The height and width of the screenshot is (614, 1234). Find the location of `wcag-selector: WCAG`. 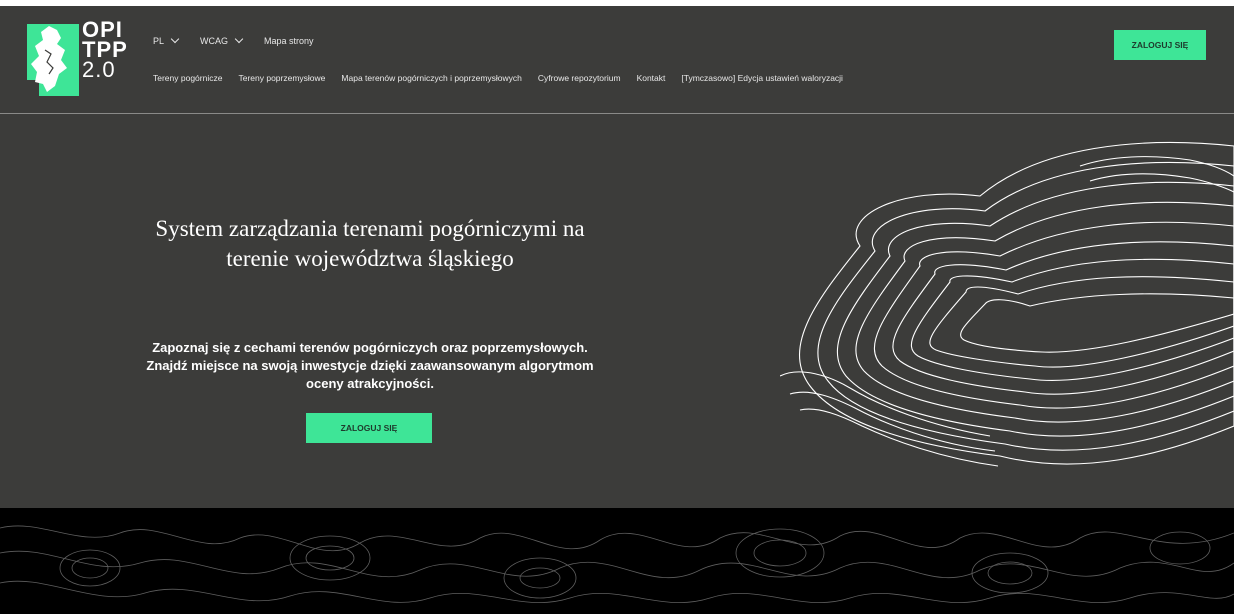

wcag-selector: WCAG is located at coordinates (222, 40).